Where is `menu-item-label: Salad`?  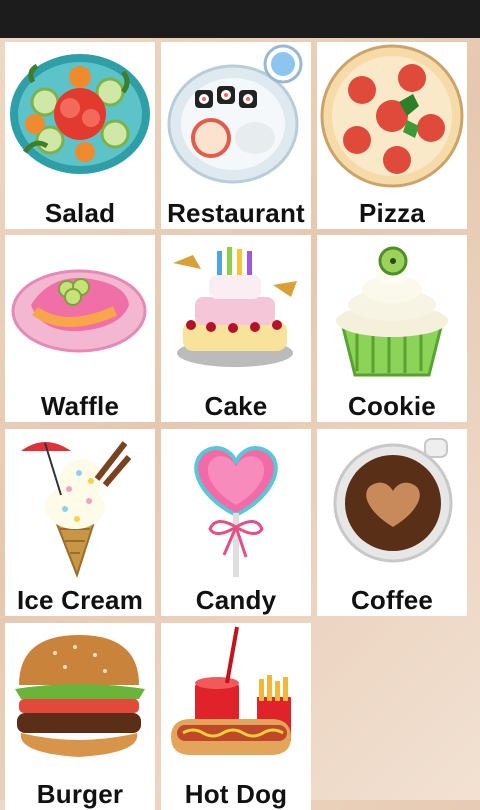
menu-item-label: Salad is located at coordinates (80, 213).